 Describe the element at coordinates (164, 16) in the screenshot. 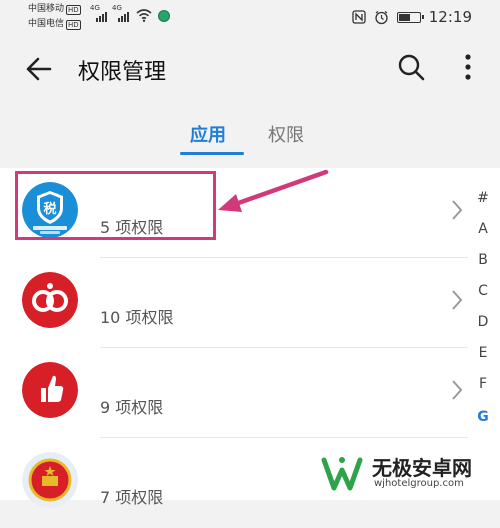

I see `vpn-globe-icon` at that location.